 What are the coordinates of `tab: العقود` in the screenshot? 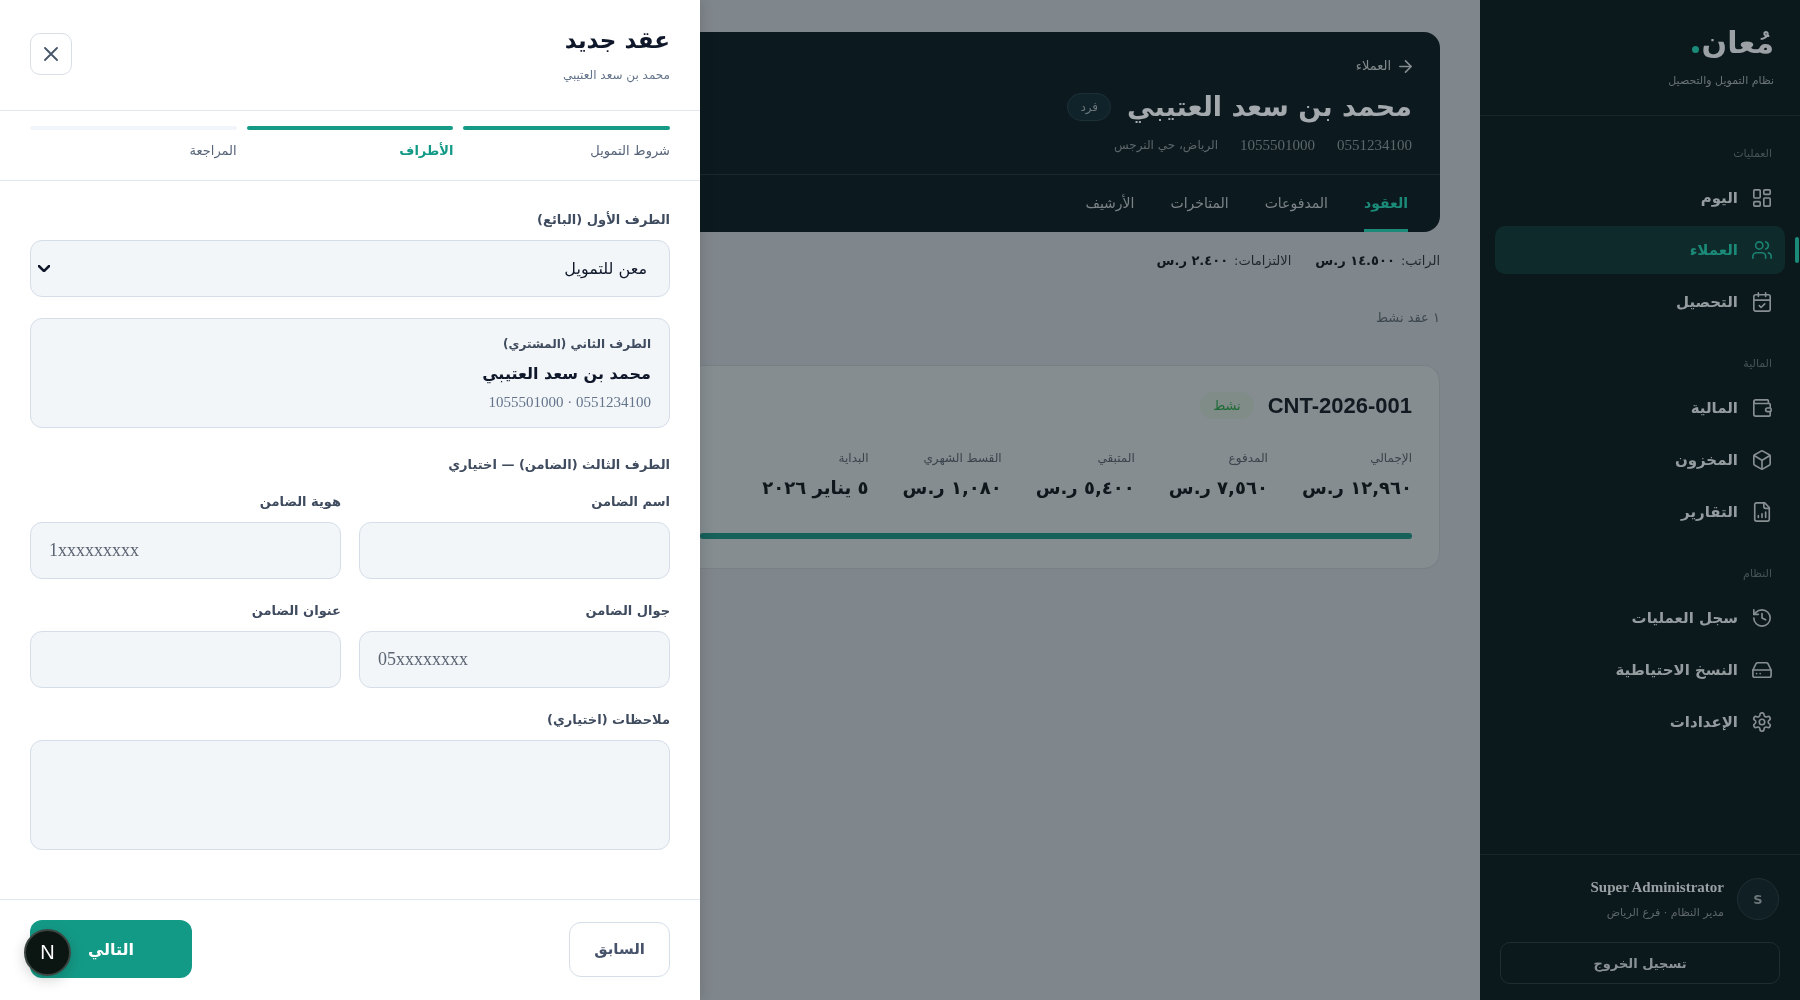 It's located at (1386, 203).